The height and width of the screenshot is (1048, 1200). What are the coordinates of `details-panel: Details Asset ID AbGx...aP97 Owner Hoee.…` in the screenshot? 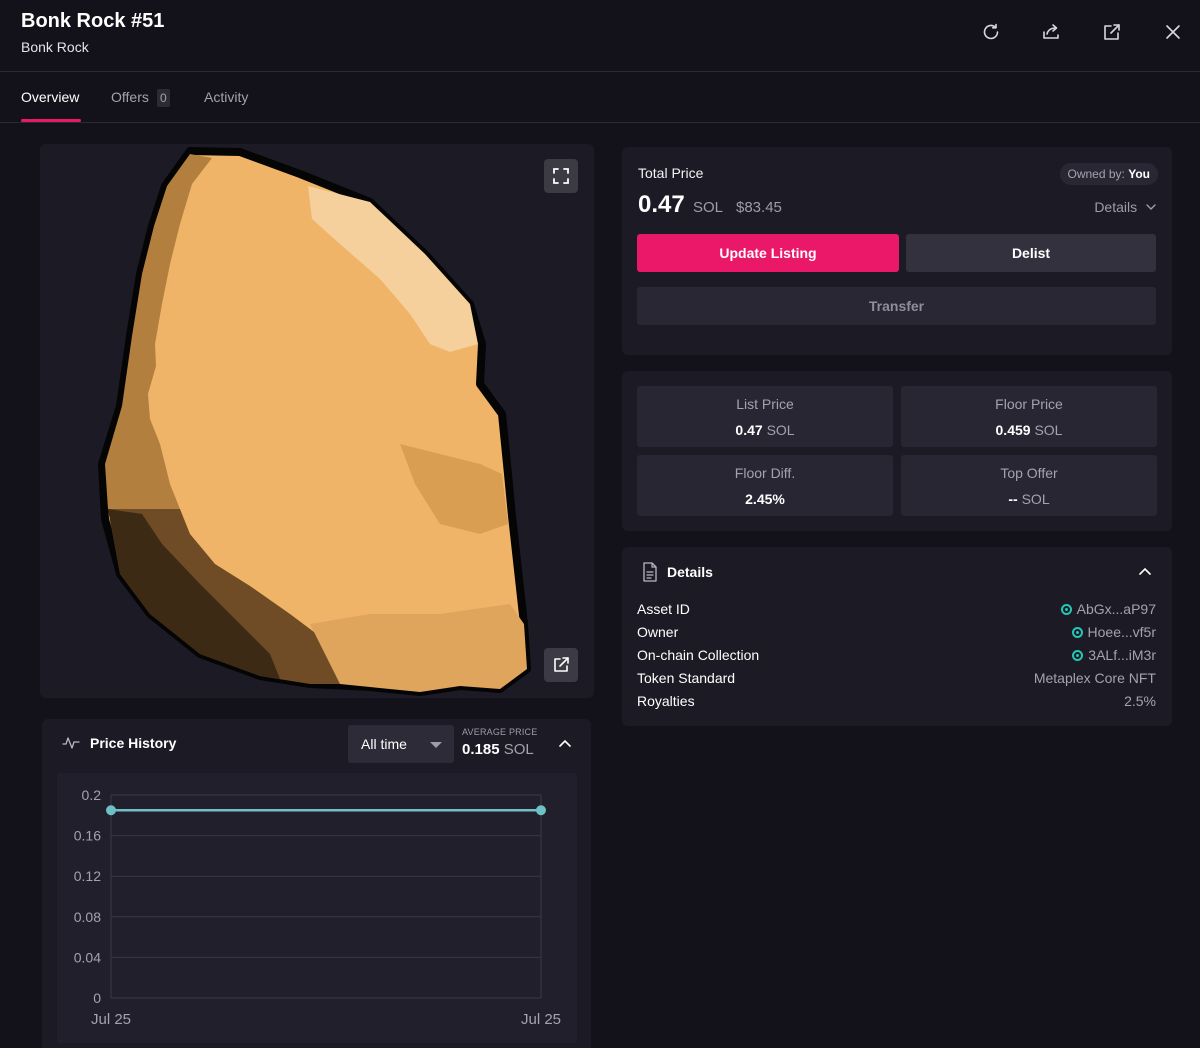 It's located at (897, 636).